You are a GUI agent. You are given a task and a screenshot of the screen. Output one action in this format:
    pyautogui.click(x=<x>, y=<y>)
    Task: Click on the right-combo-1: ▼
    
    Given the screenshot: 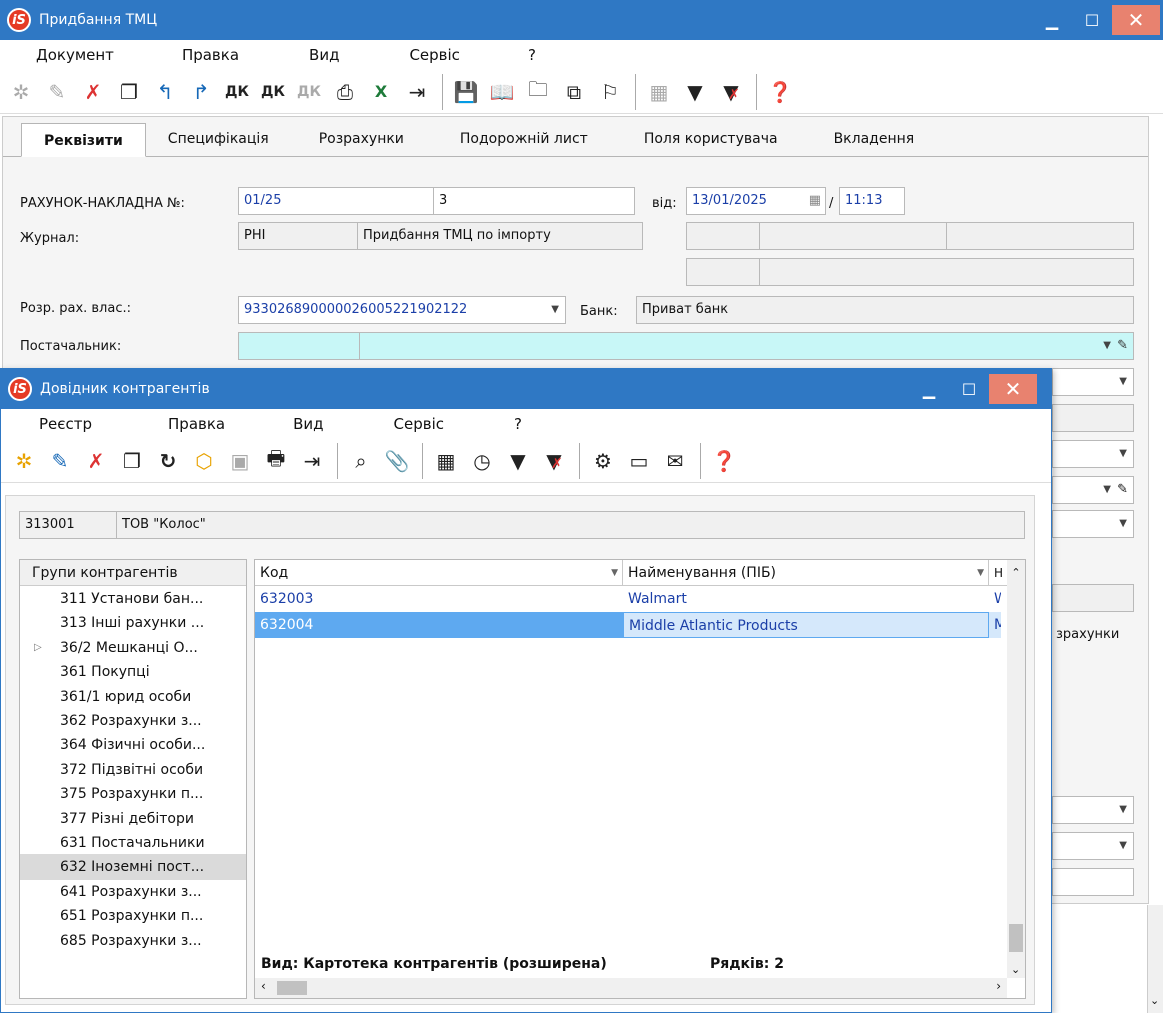 What is the action you would take?
    pyautogui.click(x=1093, y=382)
    